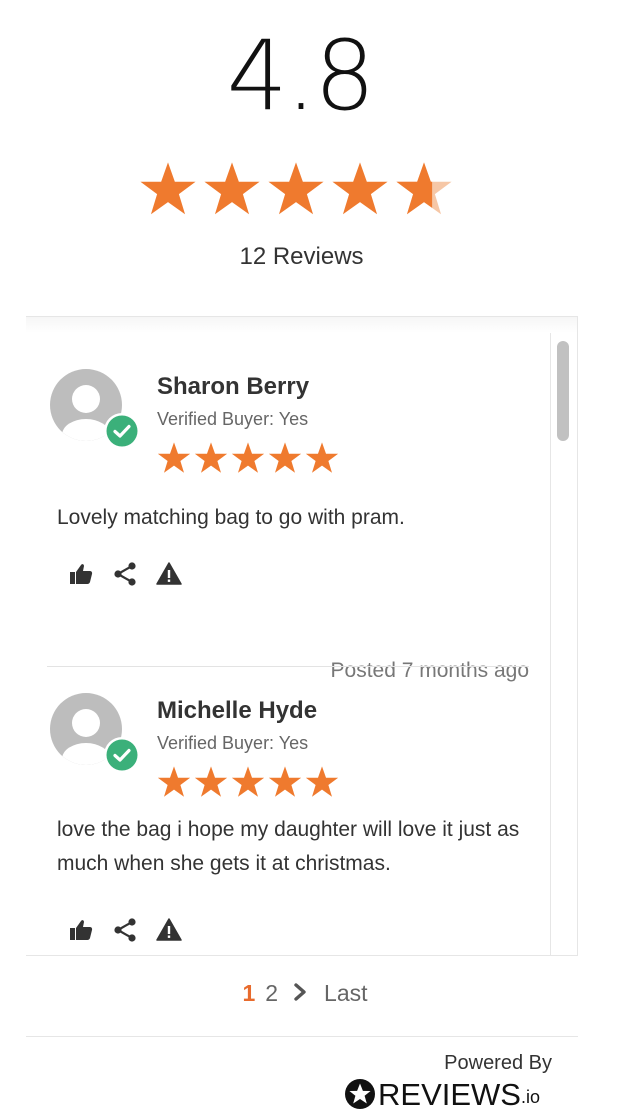 The width and height of the screenshot is (630, 1114). Describe the element at coordinates (248, 993) in the screenshot. I see `page-1-link: 1` at that location.